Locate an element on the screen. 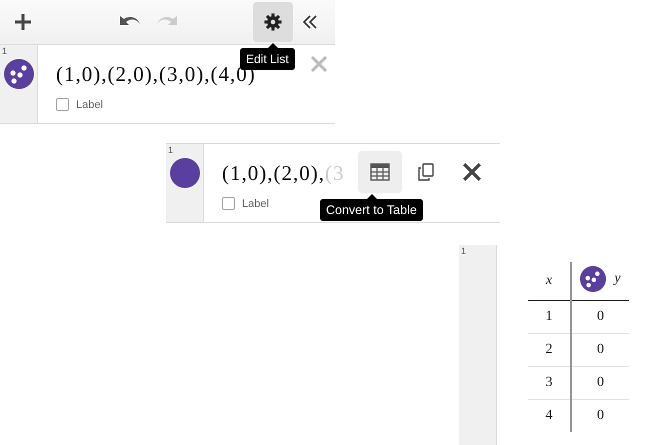 Image resolution: width=668 pixels, height=445 pixels. duplicate-icon is located at coordinates (426, 172).